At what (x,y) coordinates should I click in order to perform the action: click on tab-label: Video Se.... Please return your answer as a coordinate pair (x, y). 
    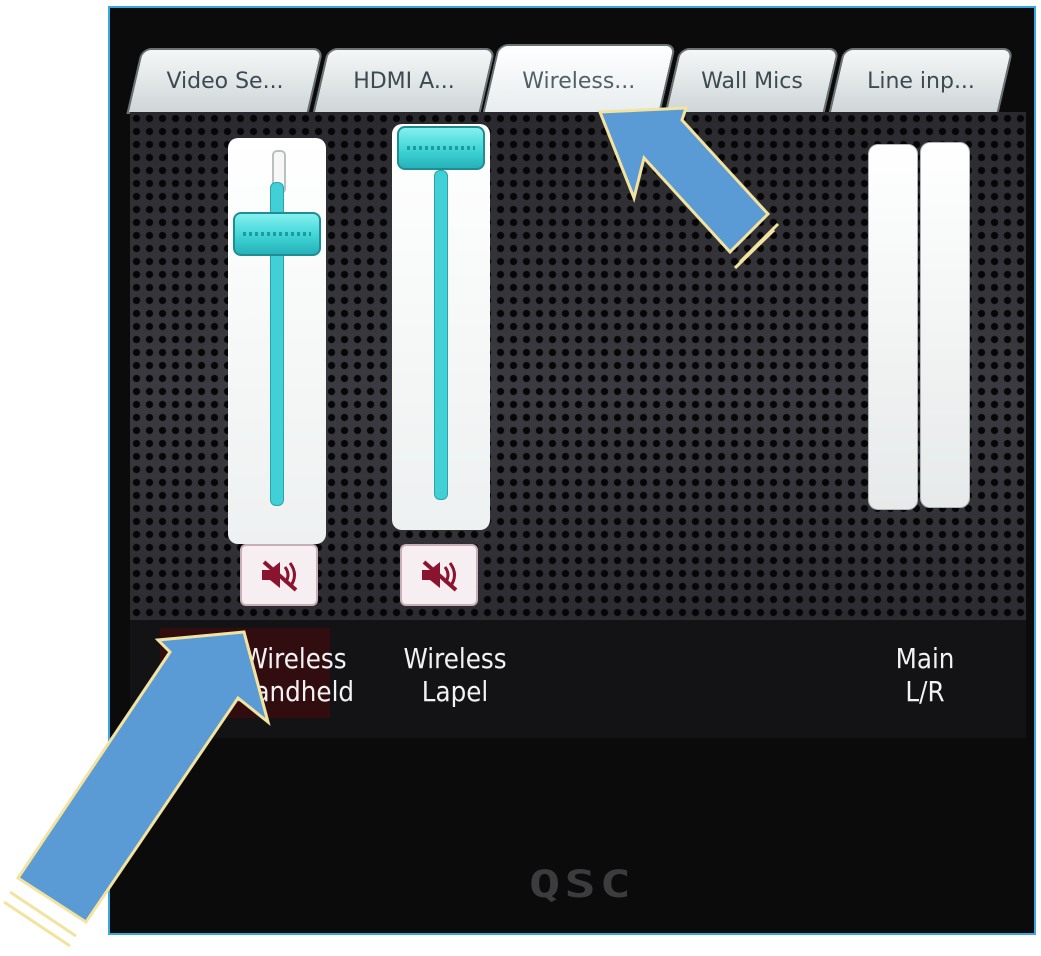
    Looking at the image, I should click on (225, 81).